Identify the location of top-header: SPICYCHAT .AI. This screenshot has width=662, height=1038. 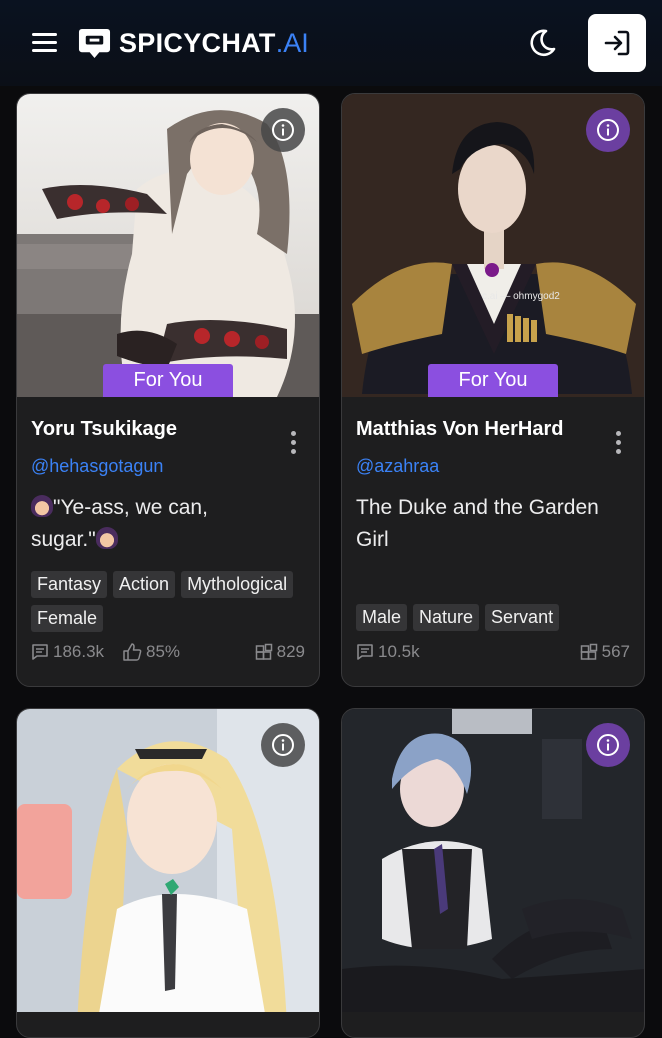
(331, 43).